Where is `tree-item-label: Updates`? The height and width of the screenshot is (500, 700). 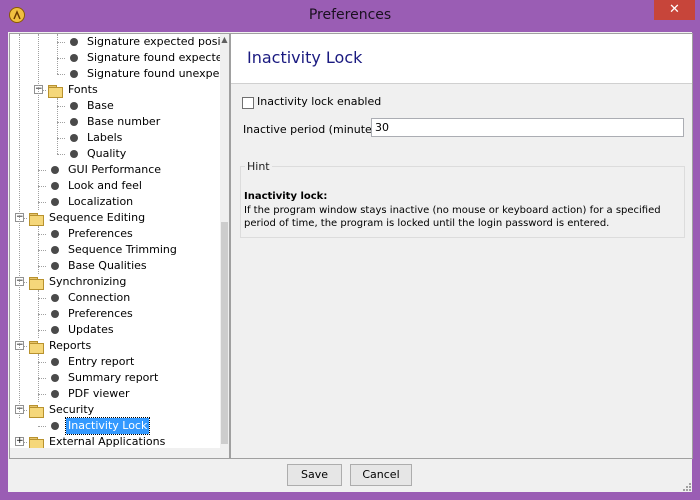
tree-item-label: Updates is located at coordinates (91, 329).